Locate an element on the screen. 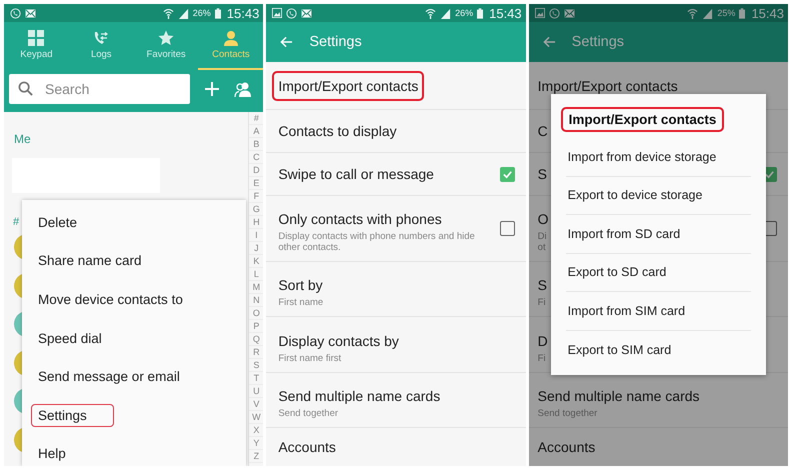 The width and height of the screenshot is (790, 473). checkmark-icon is located at coordinates (507, 174).